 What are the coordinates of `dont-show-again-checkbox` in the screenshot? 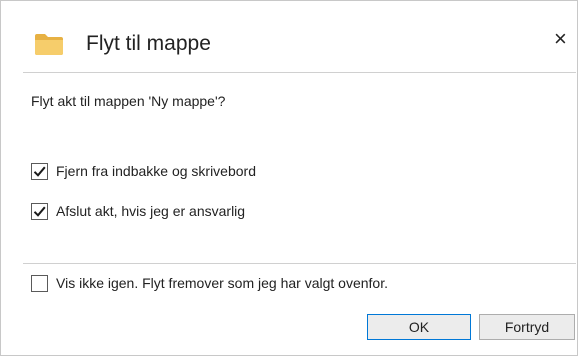 It's located at (39, 283).